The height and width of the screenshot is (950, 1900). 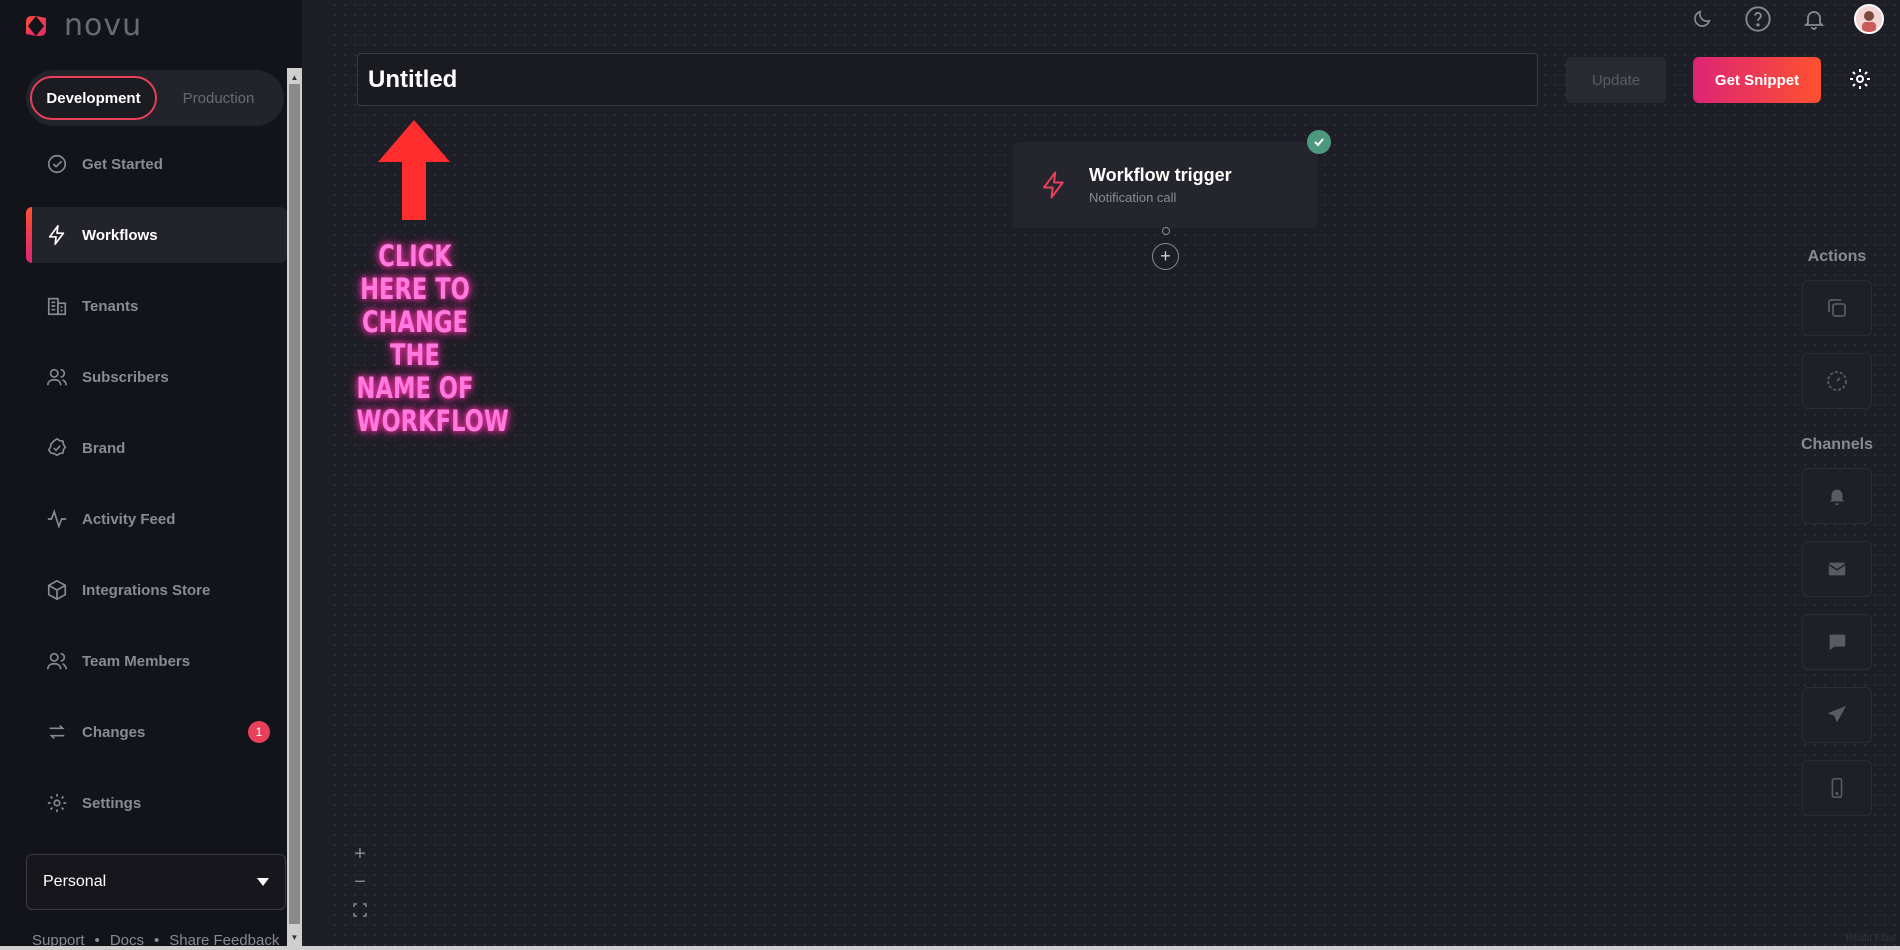 I want to click on timer-icon, so click(x=1837, y=381).